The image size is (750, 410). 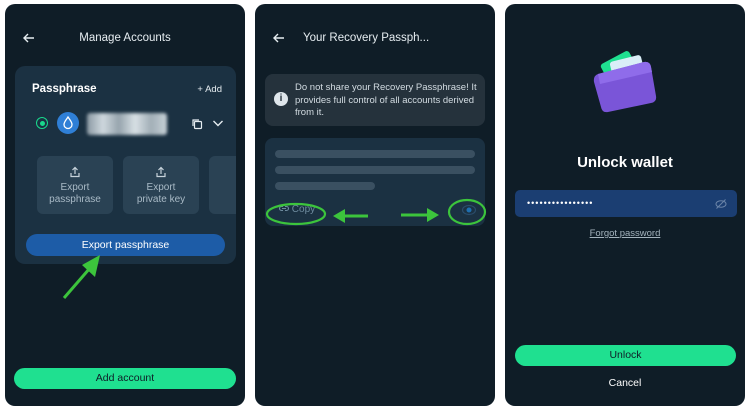 I want to click on drop-icon, so click(x=68, y=123).